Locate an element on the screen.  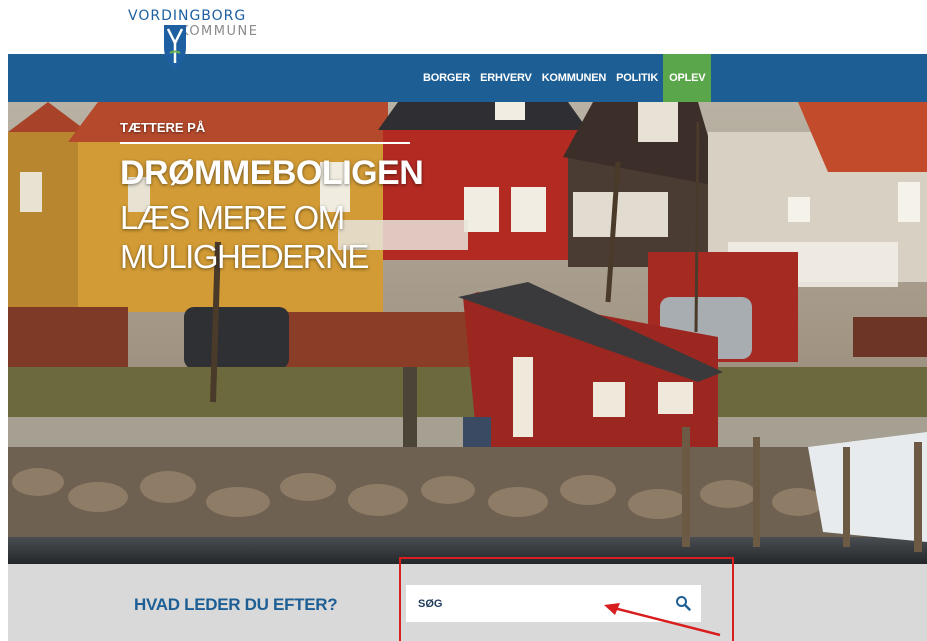
nav-items: BORGER ERHVERV KOMMUNEN POLITIK OPLEV is located at coordinates (565, 78).